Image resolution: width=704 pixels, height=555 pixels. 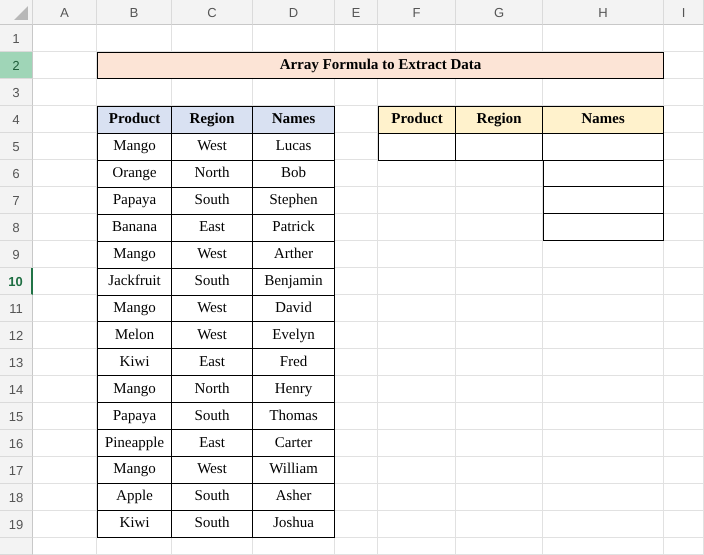 What do you see at coordinates (380, 65) in the screenshot?
I see `sheet-title: Array Formula to Extract Data` at bounding box center [380, 65].